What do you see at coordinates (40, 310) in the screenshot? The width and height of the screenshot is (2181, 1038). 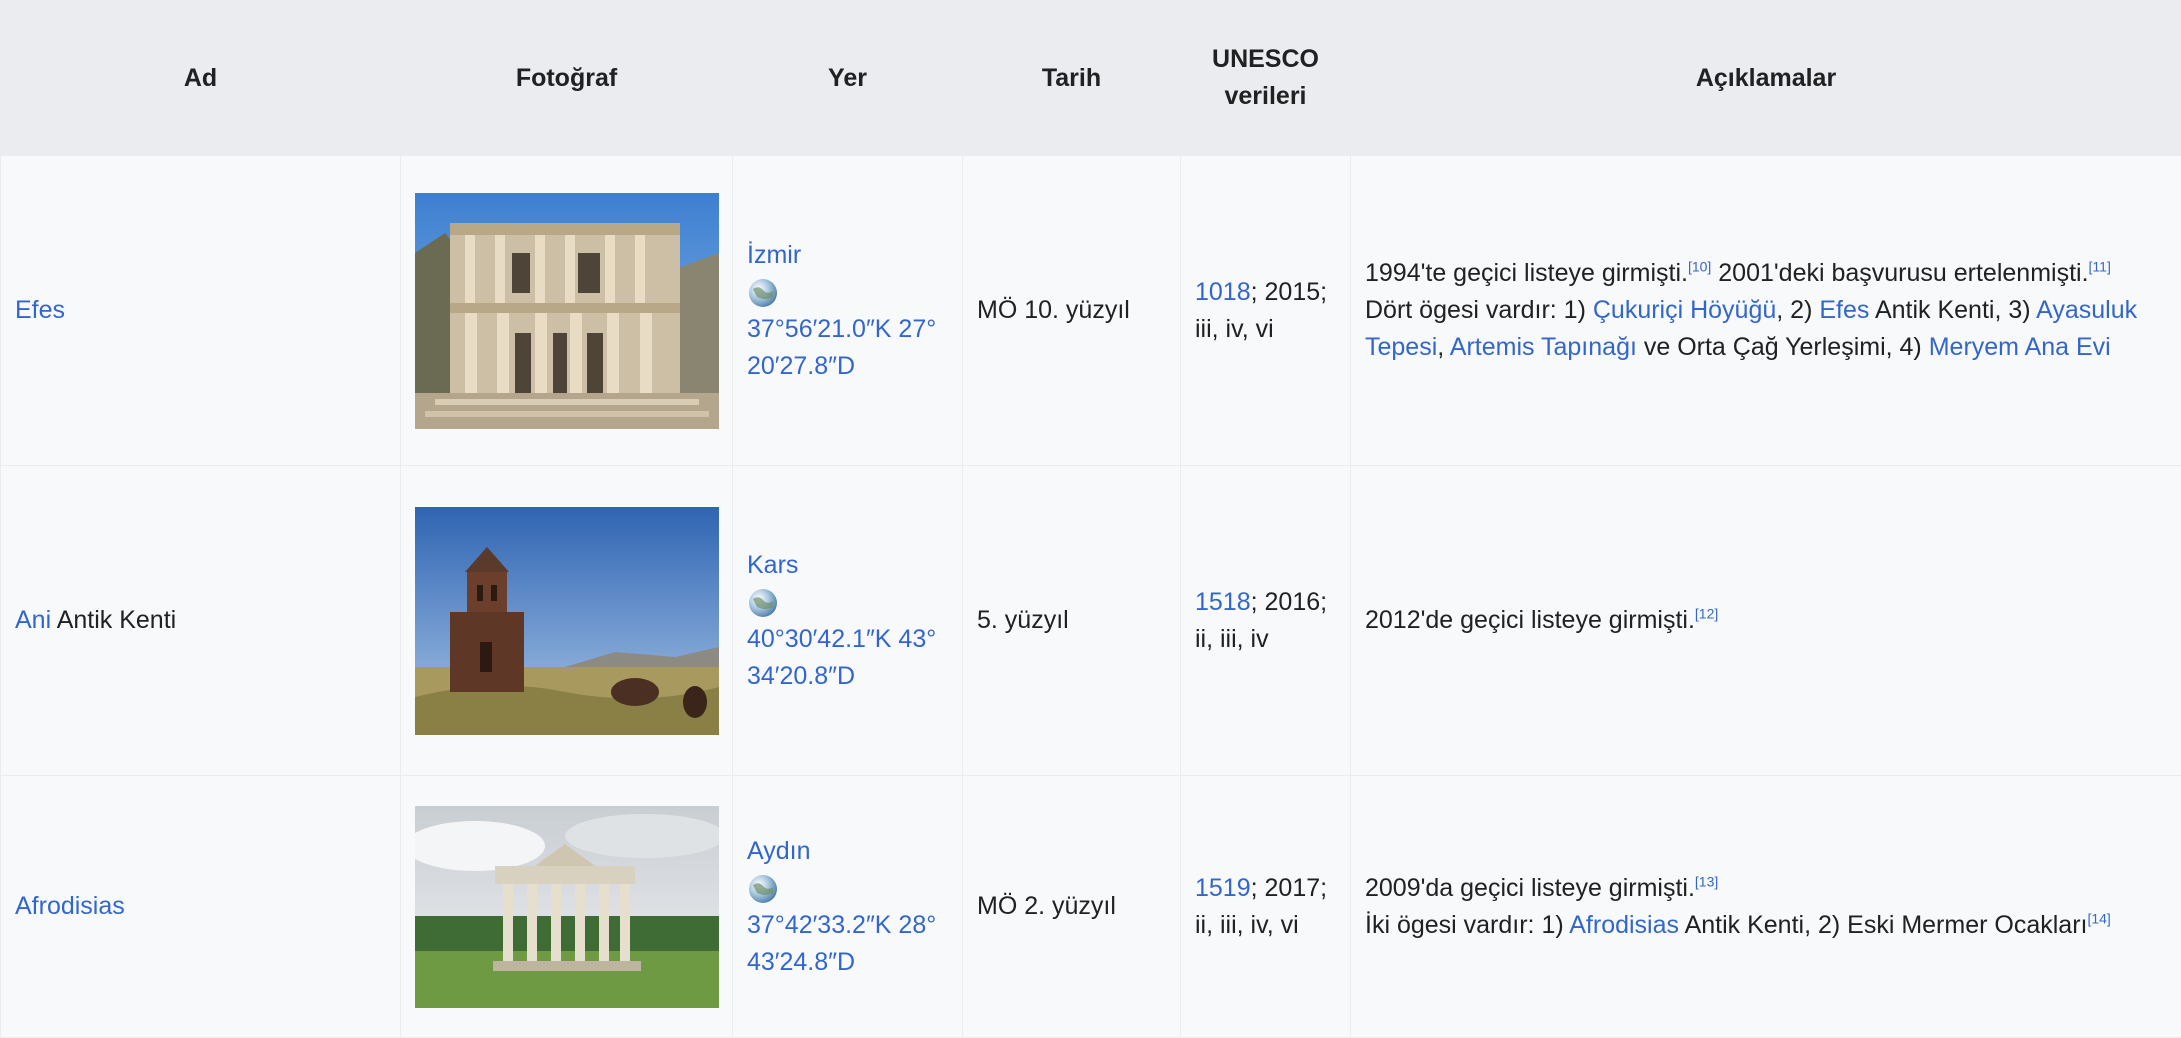 I see `name-link: Efes` at bounding box center [40, 310].